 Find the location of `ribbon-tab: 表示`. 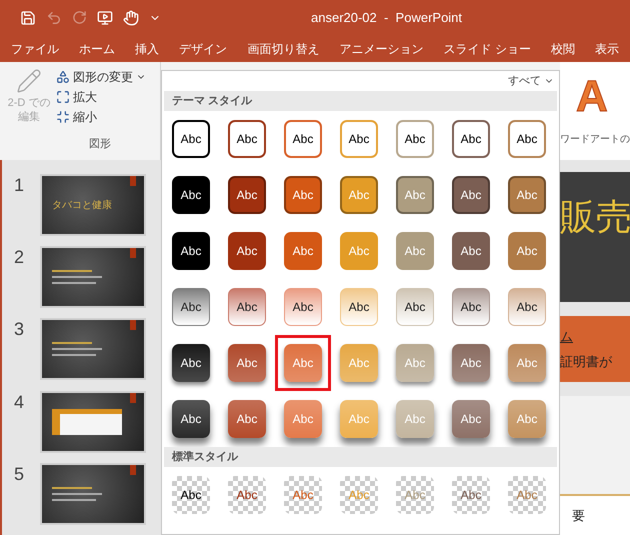

ribbon-tab: 表示 is located at coordinates (607, 49).